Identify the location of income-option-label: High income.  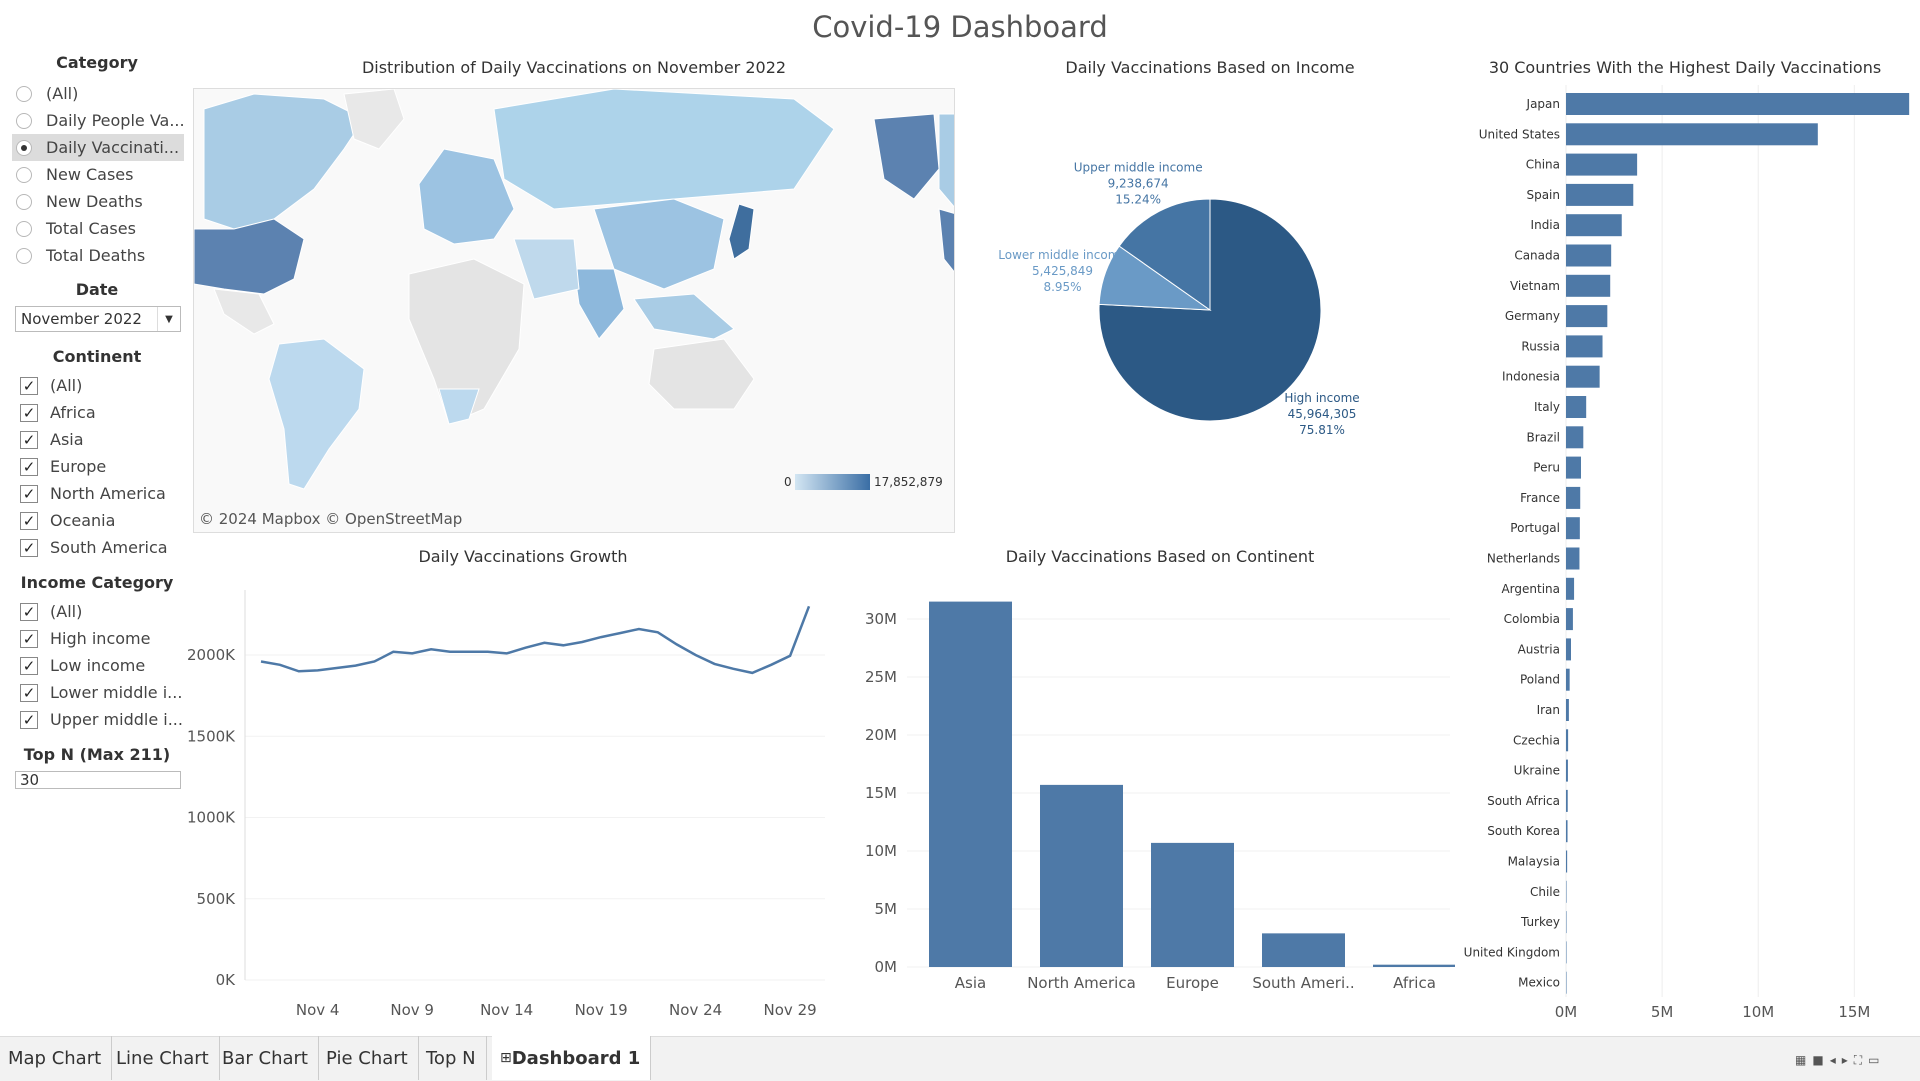
(100, 638).